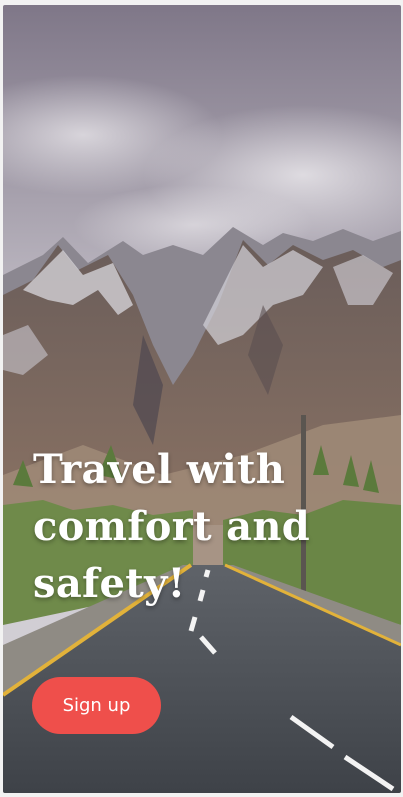 This screenshot has height=797, width=403. I want to click on sign-up-button: Sign up, so click(96, 705).